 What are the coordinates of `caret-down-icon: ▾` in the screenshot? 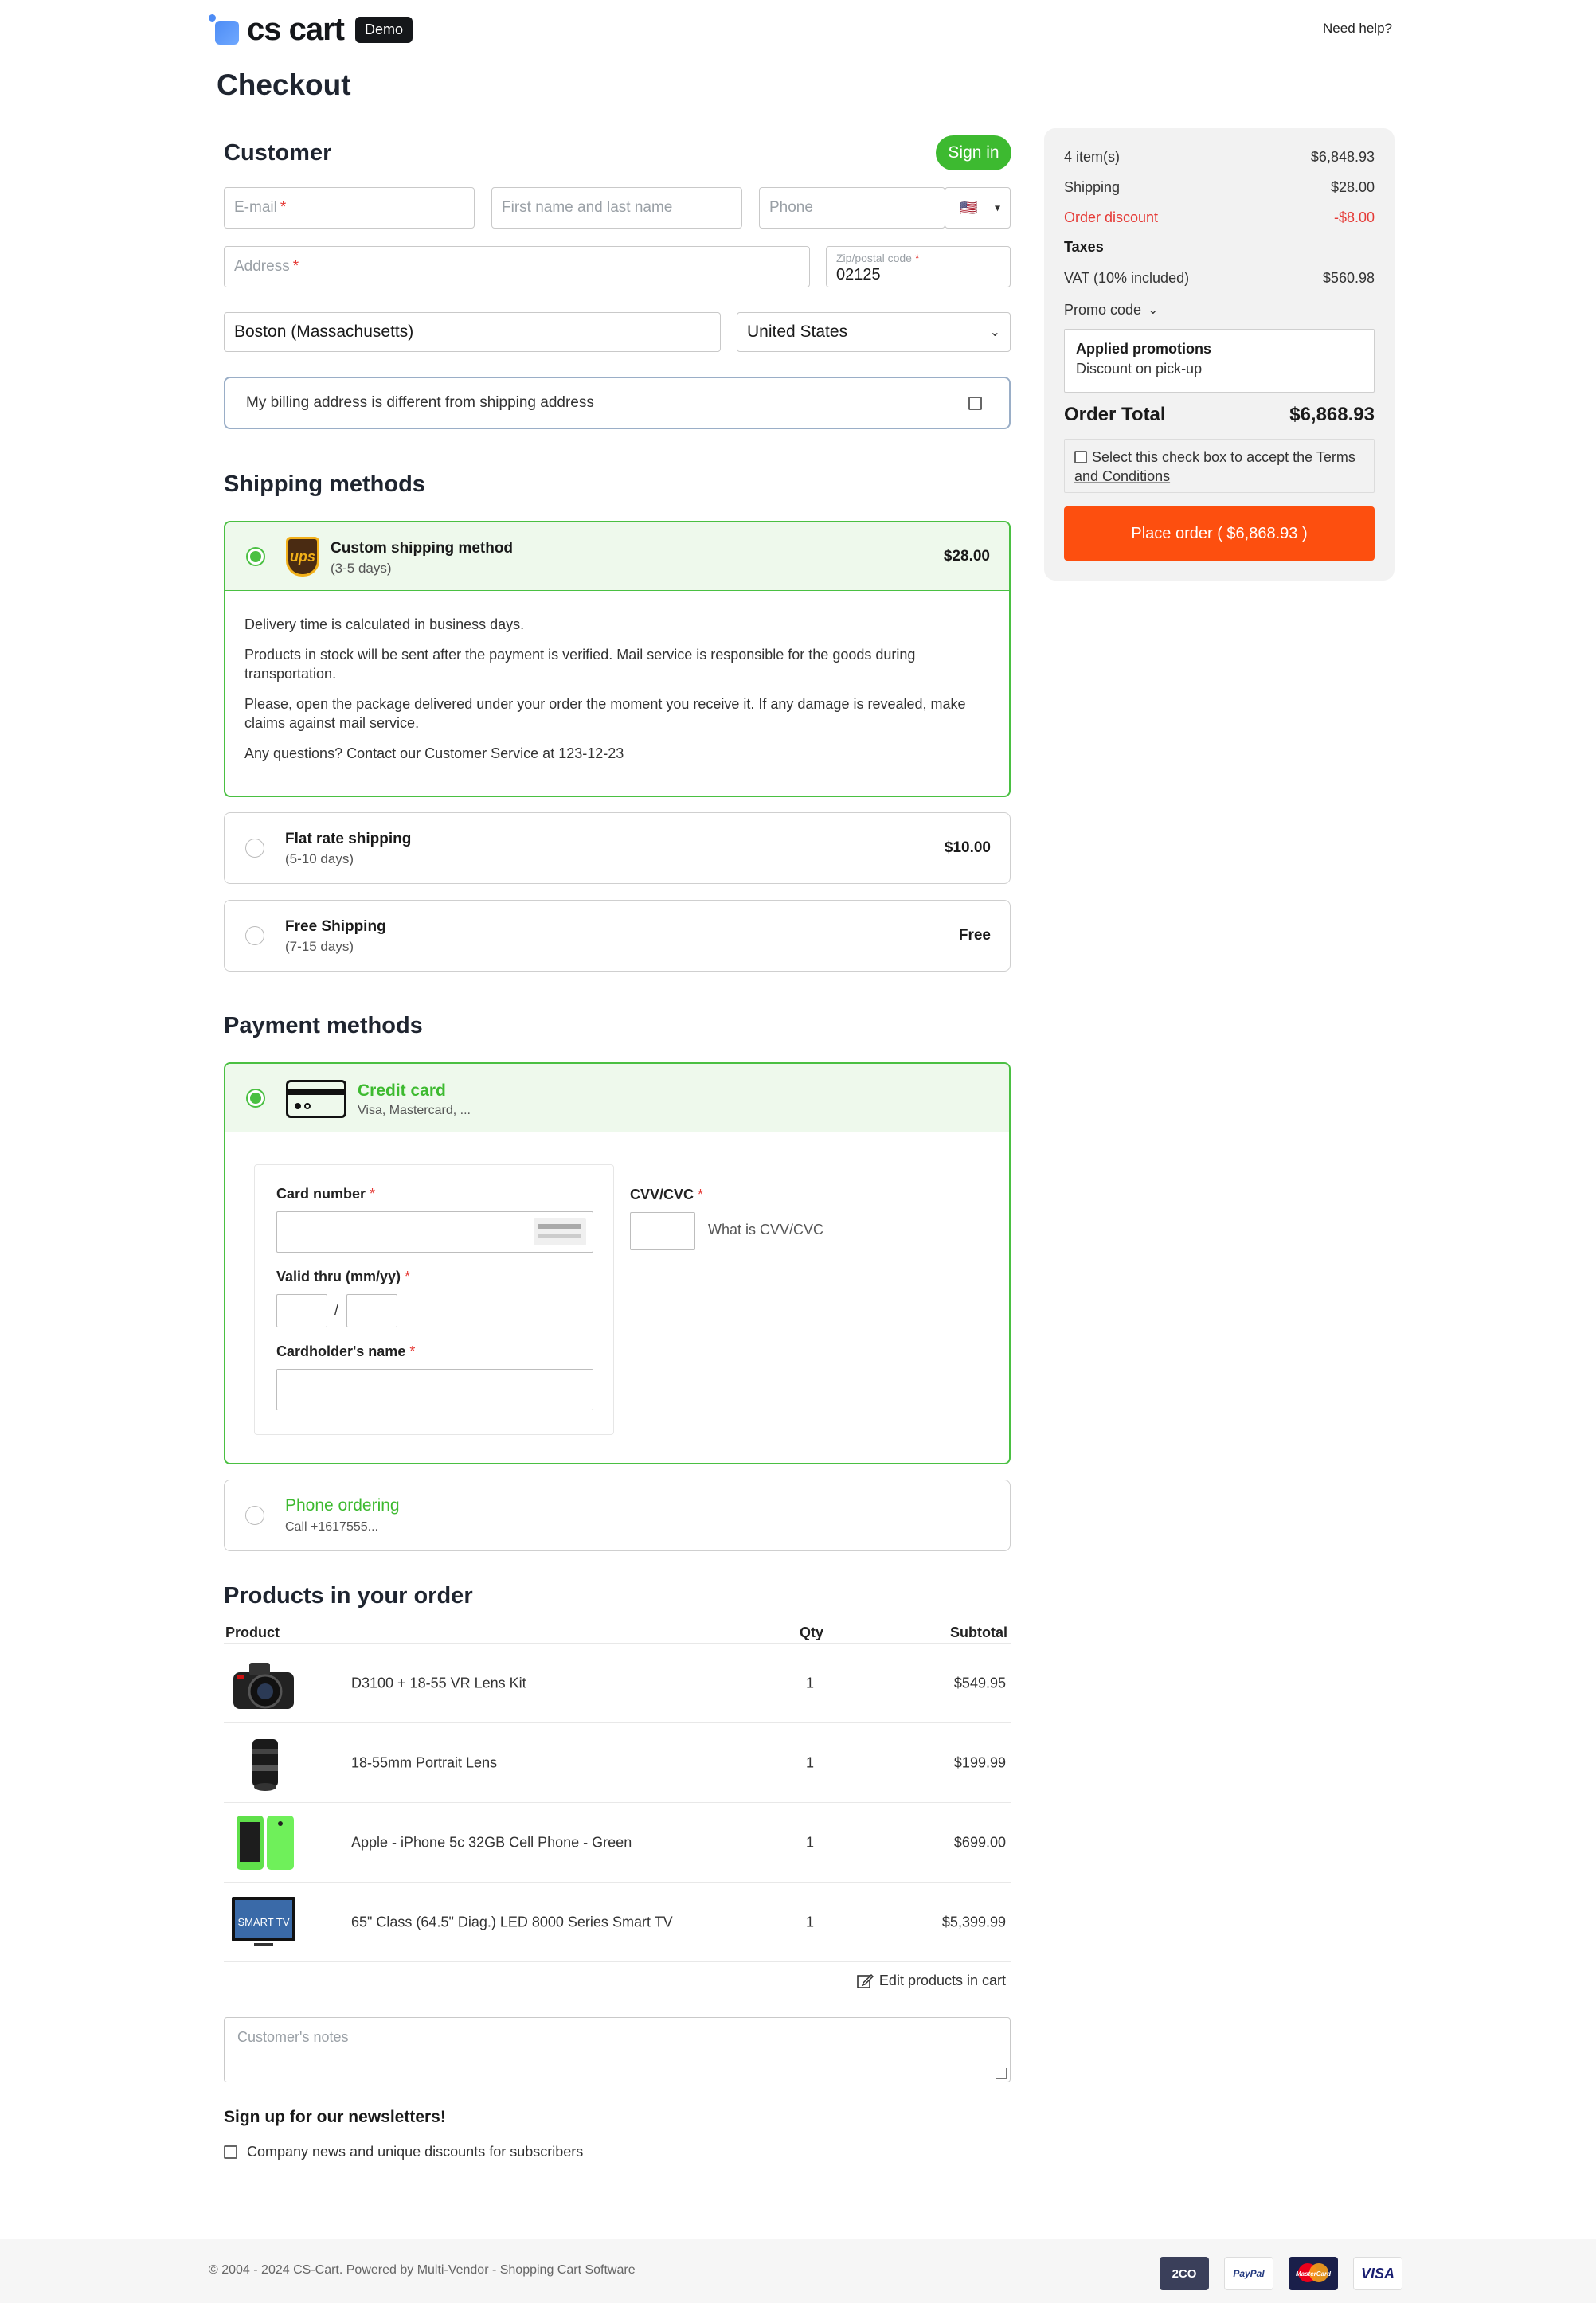 It's located at (997, 207).